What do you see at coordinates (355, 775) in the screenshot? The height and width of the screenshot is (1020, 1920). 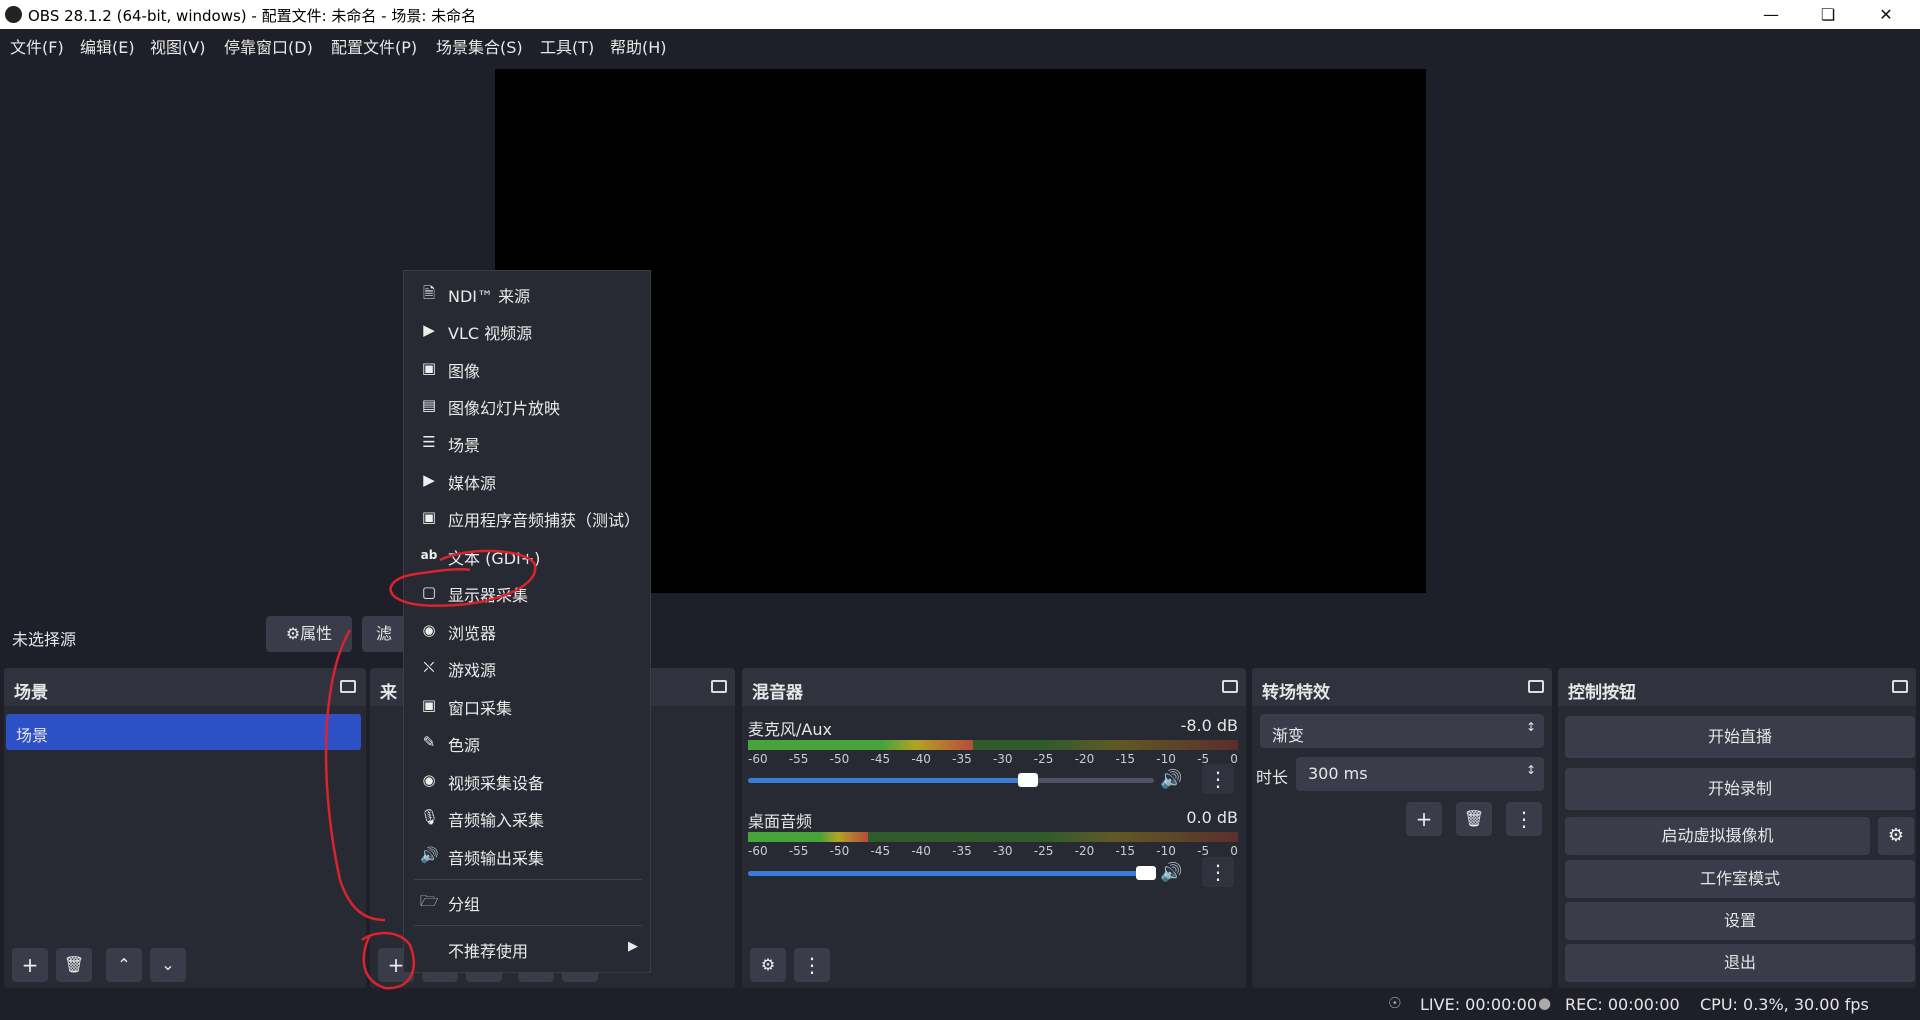 I see `annotation-arrow-line` at bounding box center [355, 775].